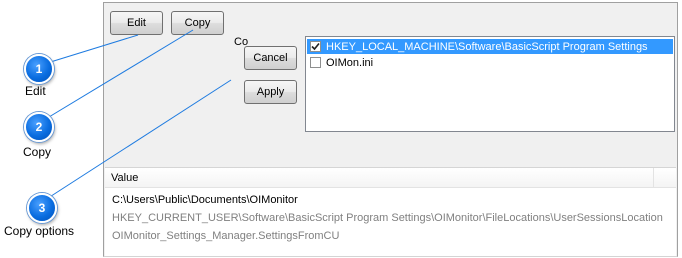  What do you see at coordinates (39, 231) in the screenshot?
I see `callout-label-copy-options: Copy options` at bounding box center [39, 231].